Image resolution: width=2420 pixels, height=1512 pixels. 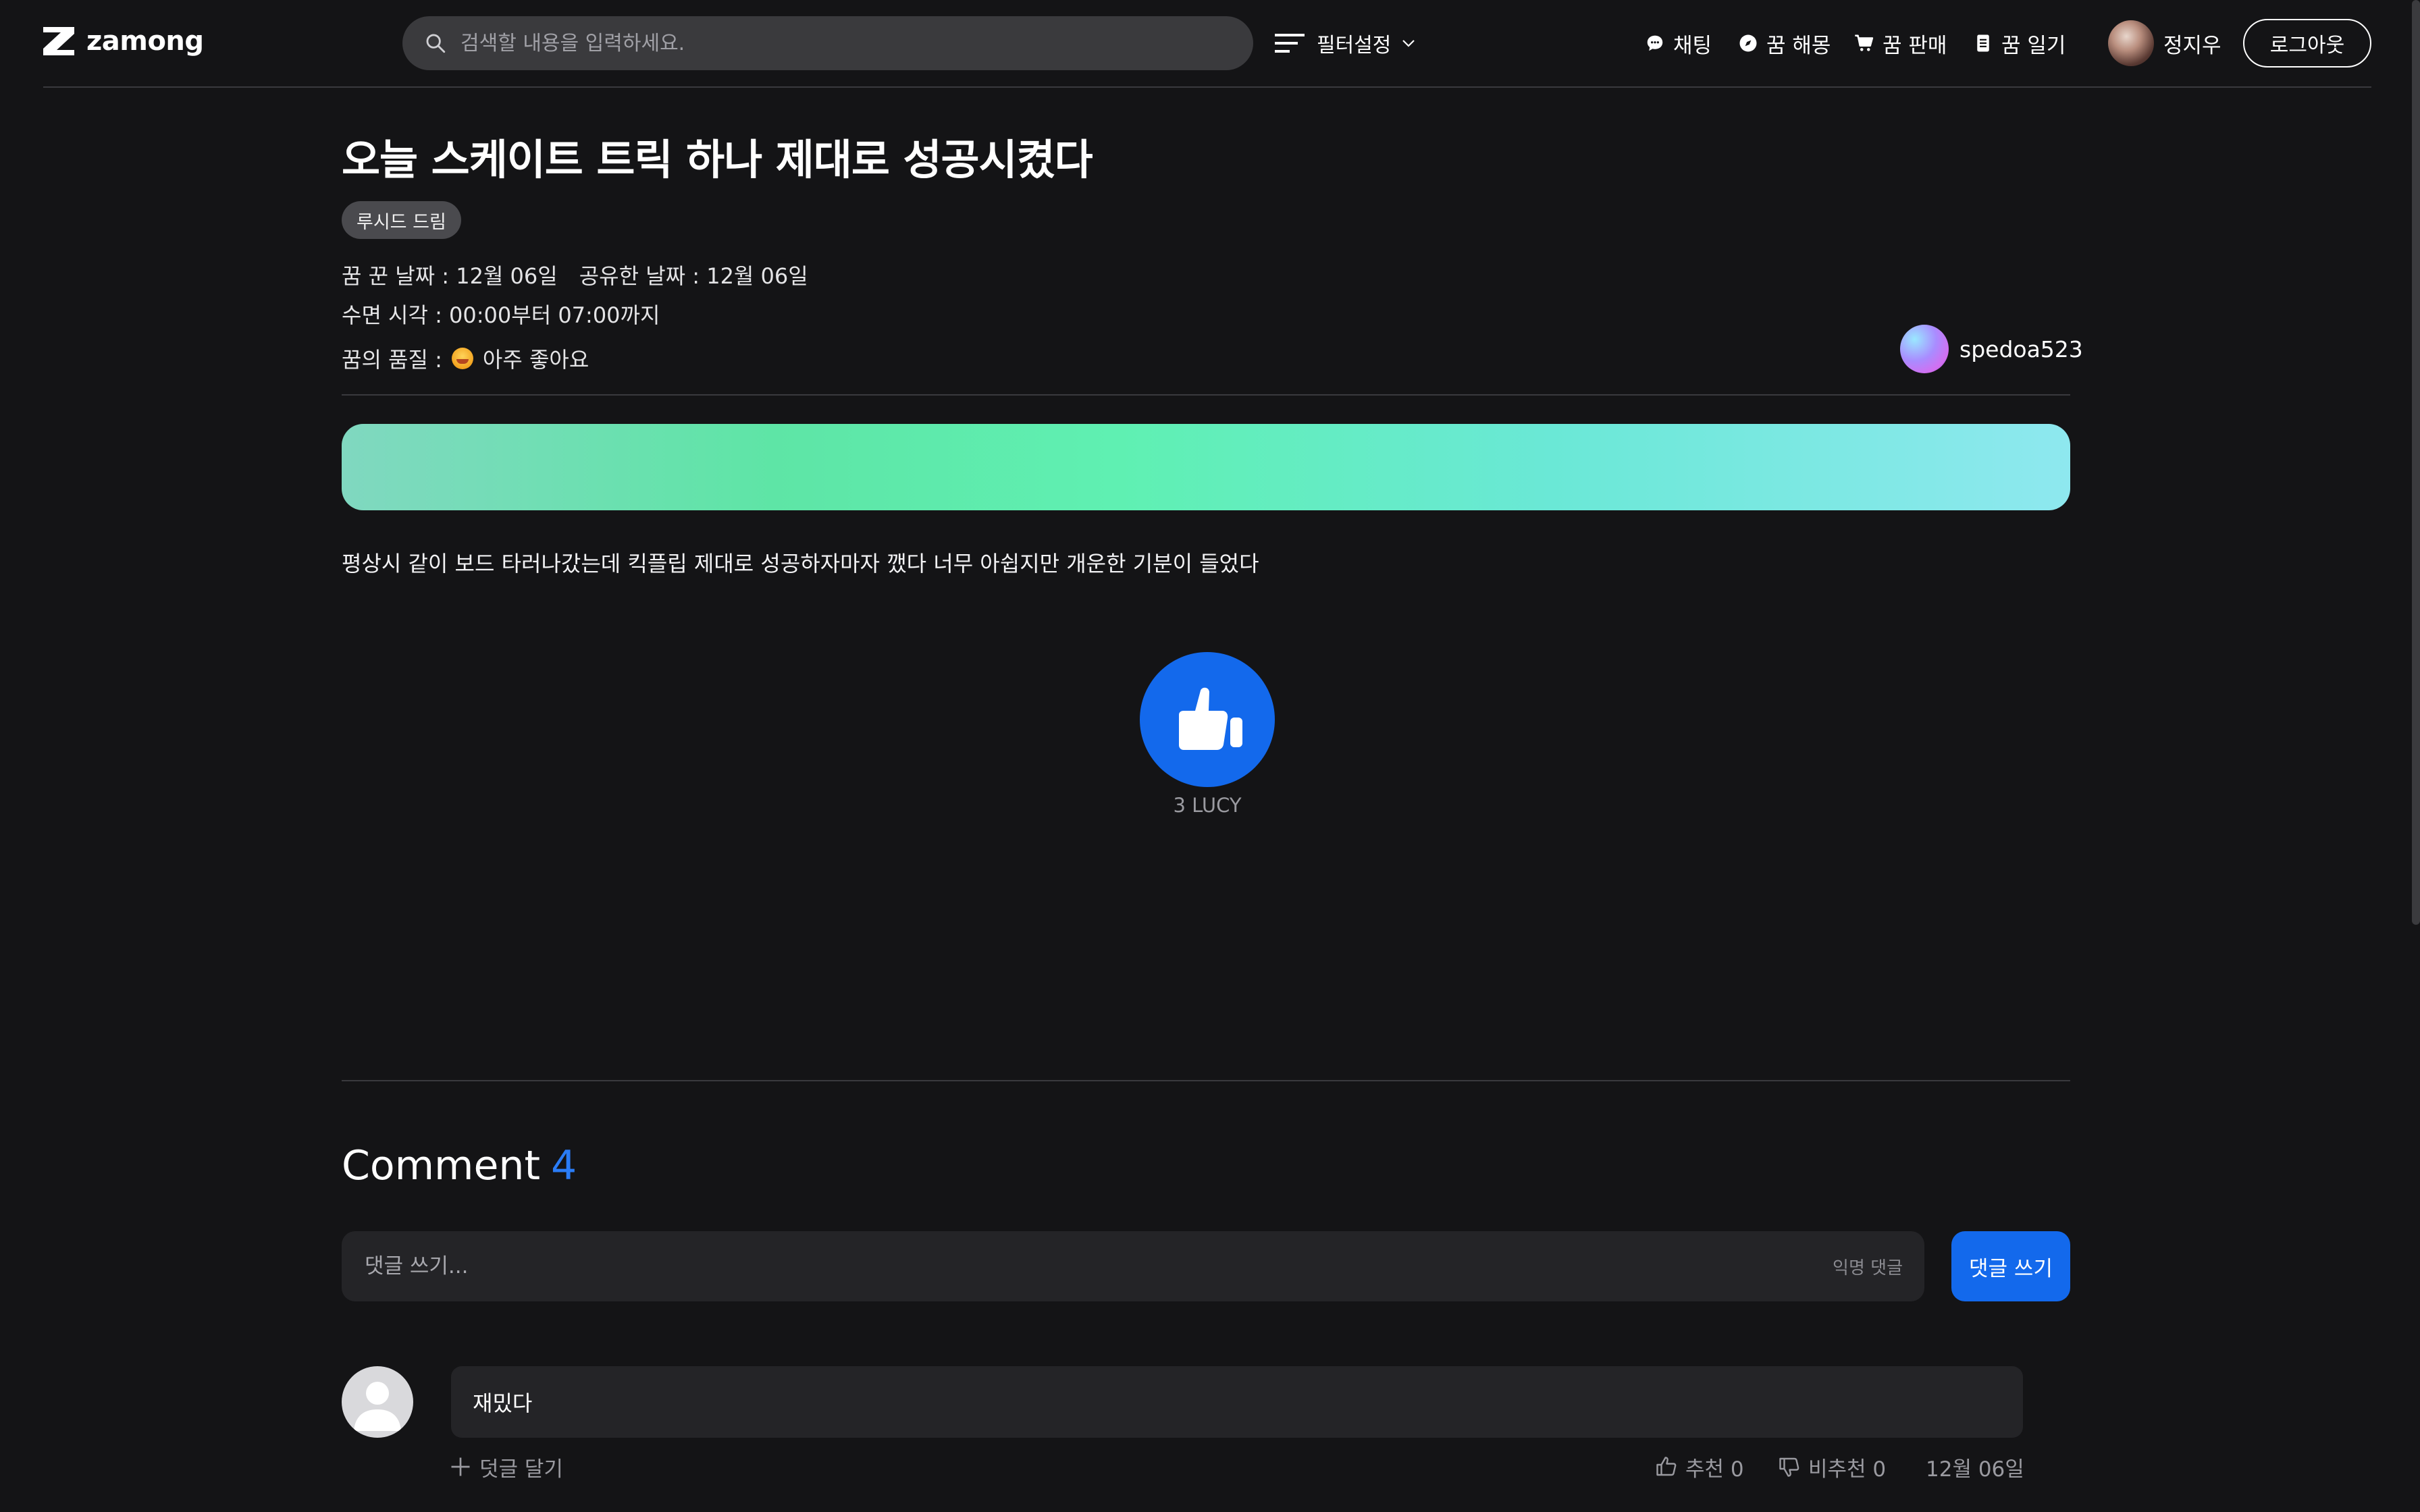 I want to click on post-title: 오늘 스케이트 트릭 하나 제대로 성공시켰다, so click(x=717, y=159).